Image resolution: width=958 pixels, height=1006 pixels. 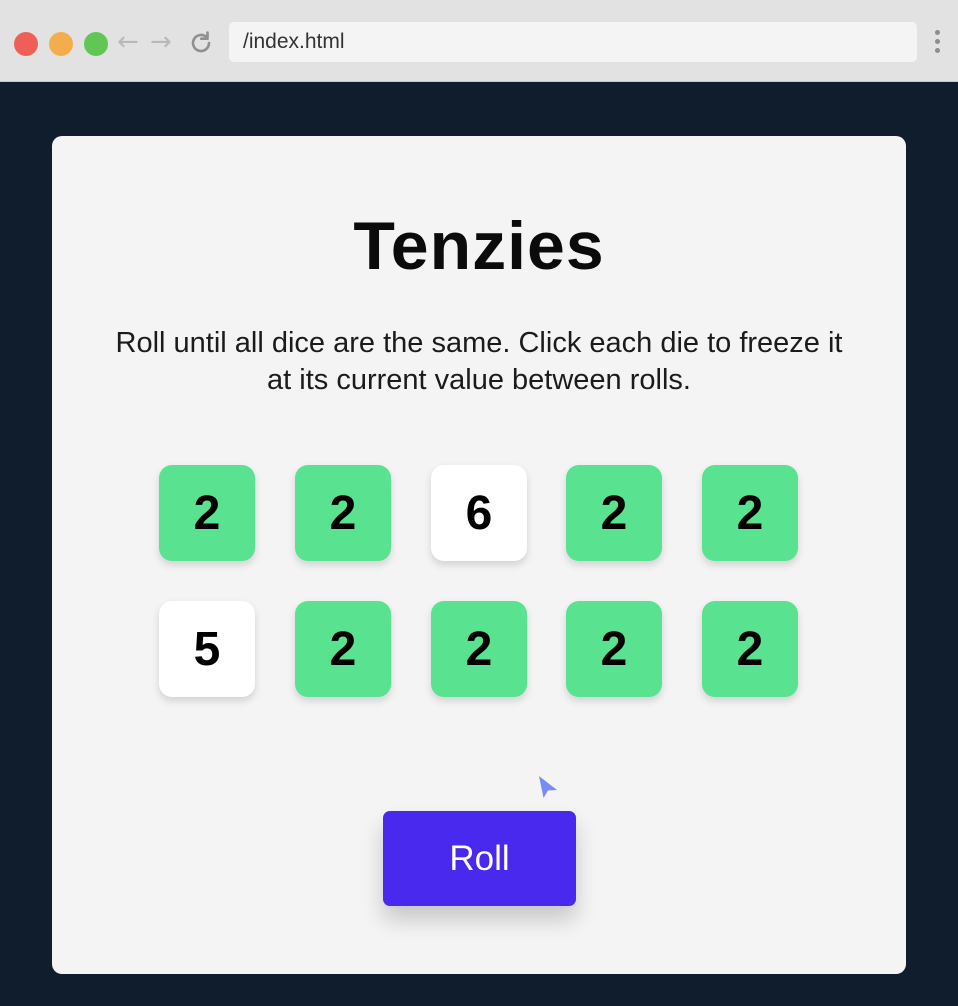 What do you see at coordinates (207, 649) in the screenshot?
I see `die: 5` at bounding box center [207, 649].